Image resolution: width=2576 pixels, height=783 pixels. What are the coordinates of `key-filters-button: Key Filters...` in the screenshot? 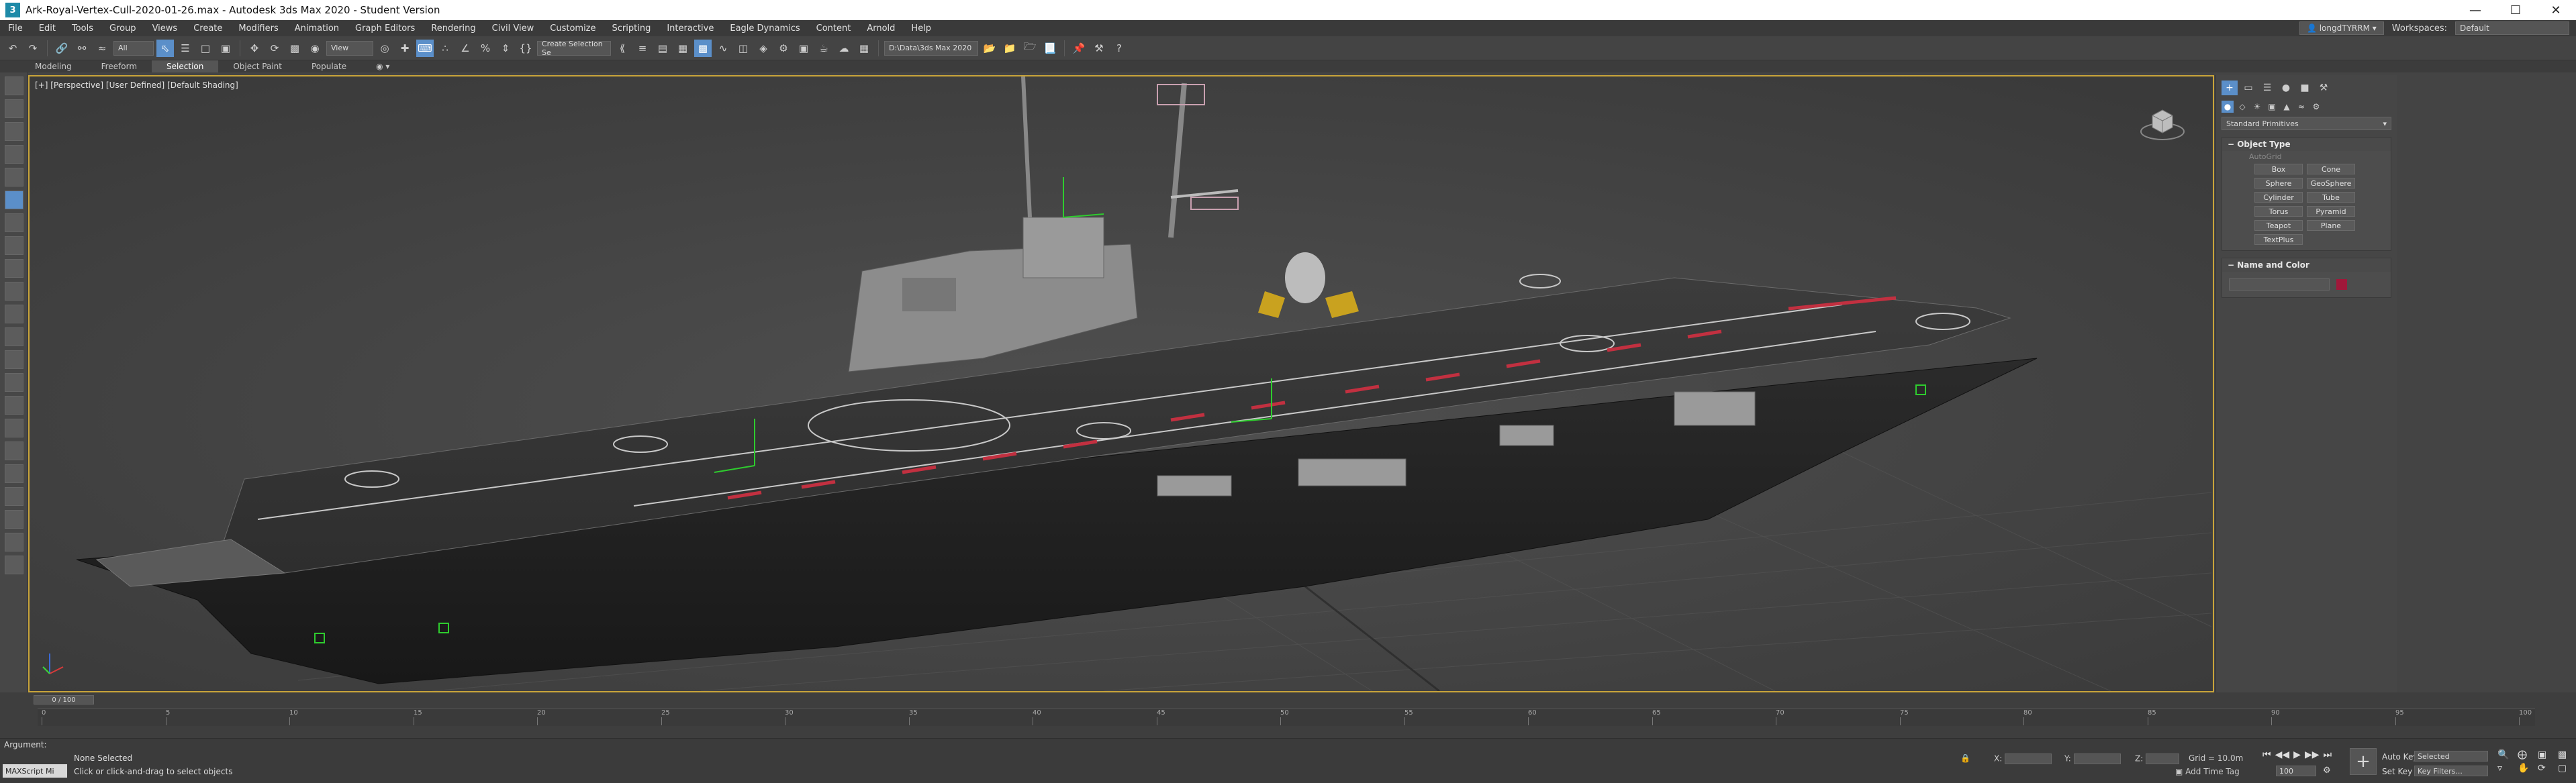 It's located at (2451, 771).